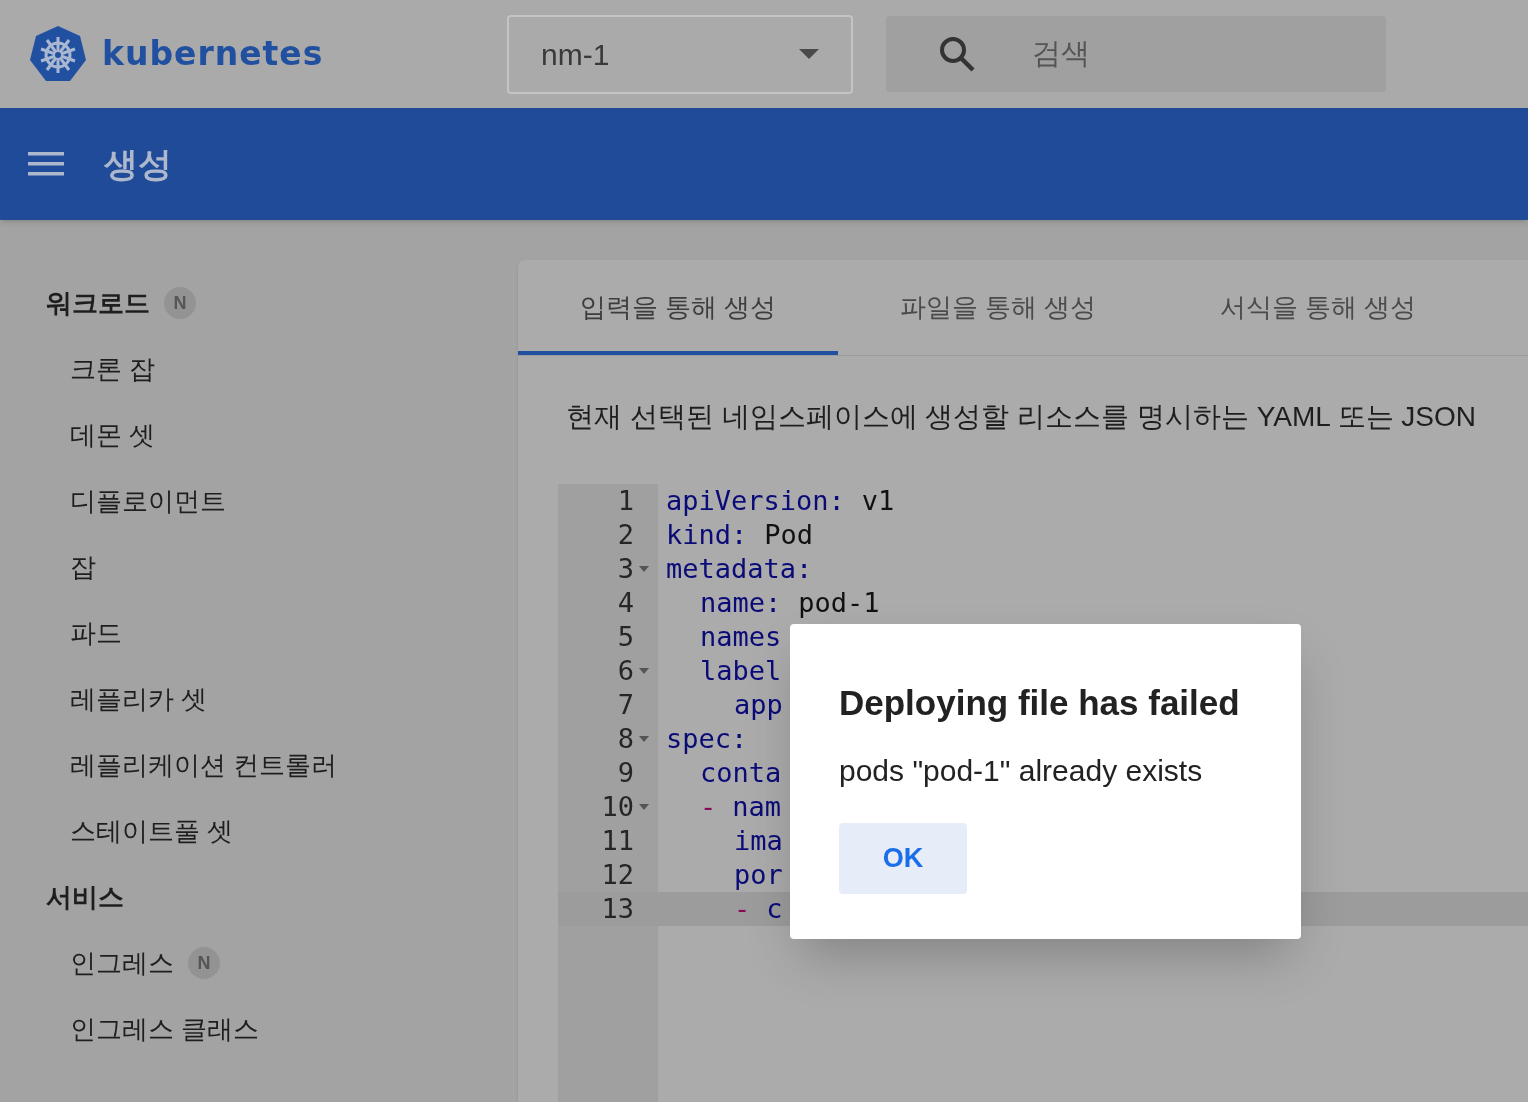  Describe the element at coordinates (1021, 416) in the screenshot. I see `description-text: 현재 선택된 네임스페이스에 생성할 리소스를 명시하는 YAML 또는 JSON` at that location.